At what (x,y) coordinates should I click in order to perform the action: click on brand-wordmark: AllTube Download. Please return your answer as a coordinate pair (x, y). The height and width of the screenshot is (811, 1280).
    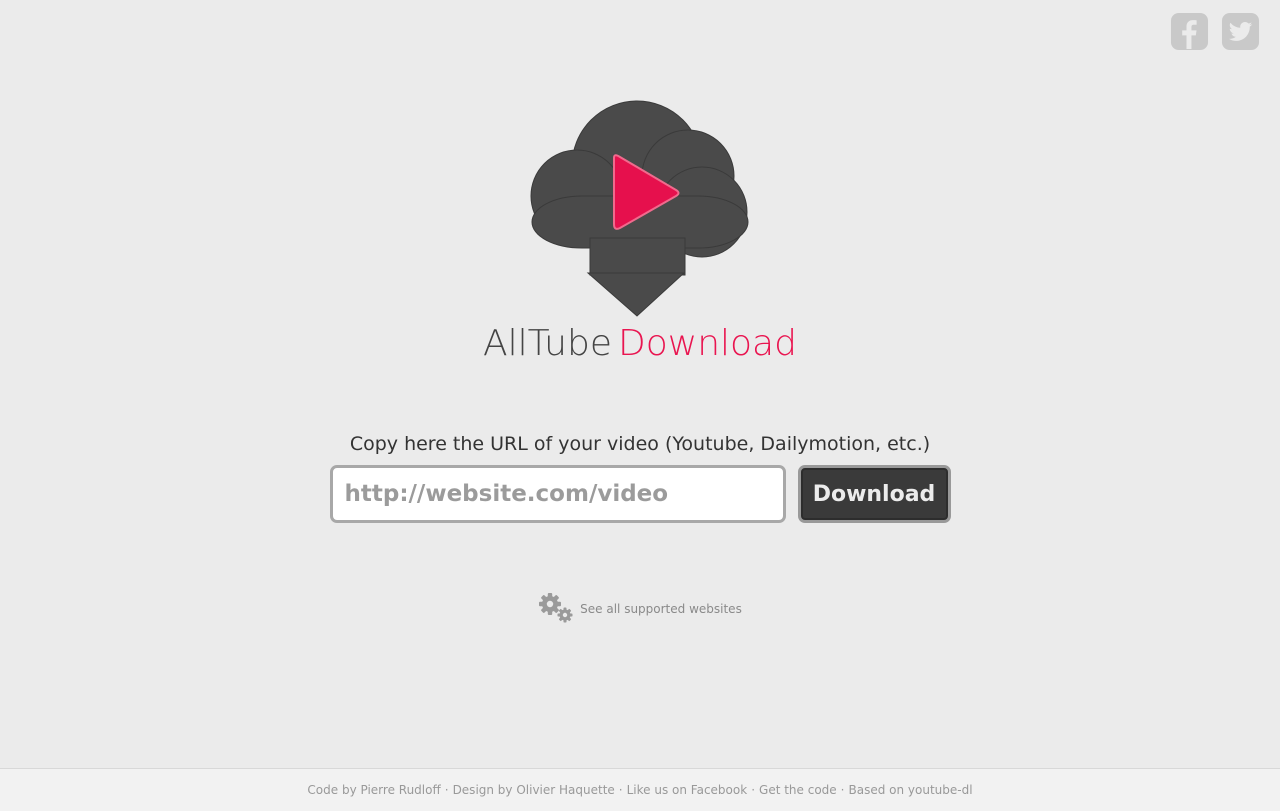
    Looking at the image, I should click on (640, 344).